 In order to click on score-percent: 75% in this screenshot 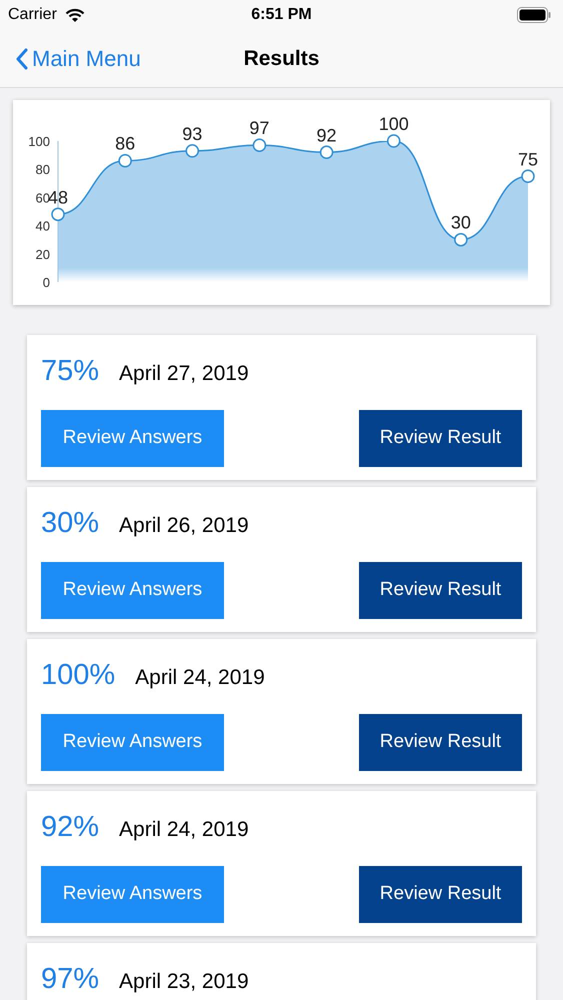, I will do `click(70, 371)`.